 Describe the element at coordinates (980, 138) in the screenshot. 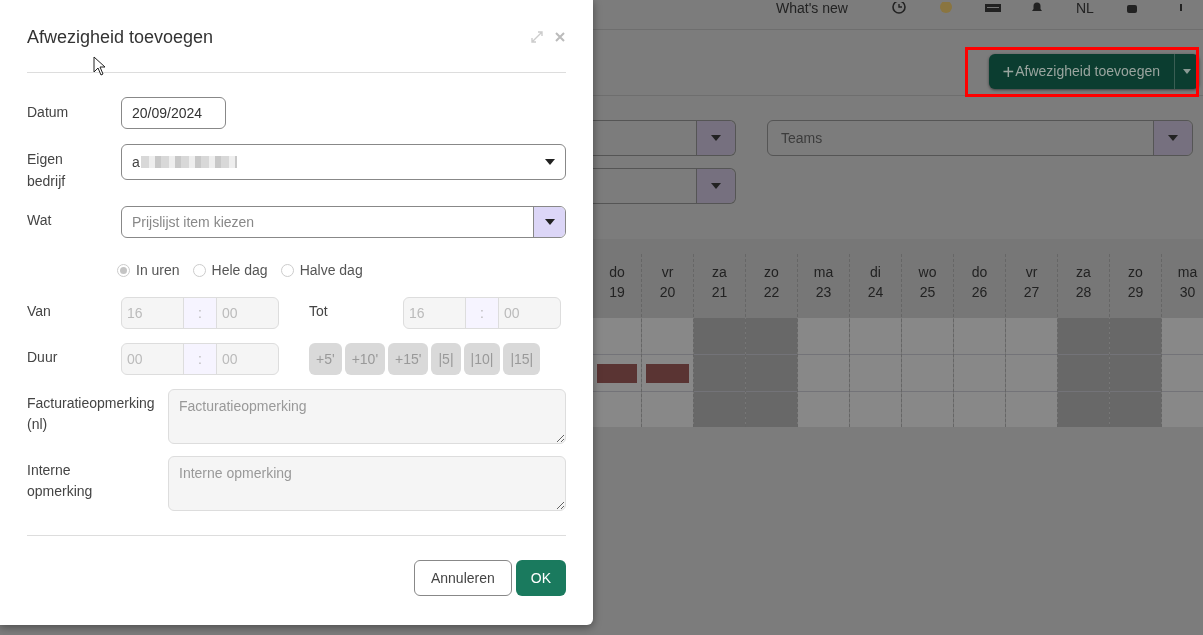

I see `teams-select: Teams` at that location.